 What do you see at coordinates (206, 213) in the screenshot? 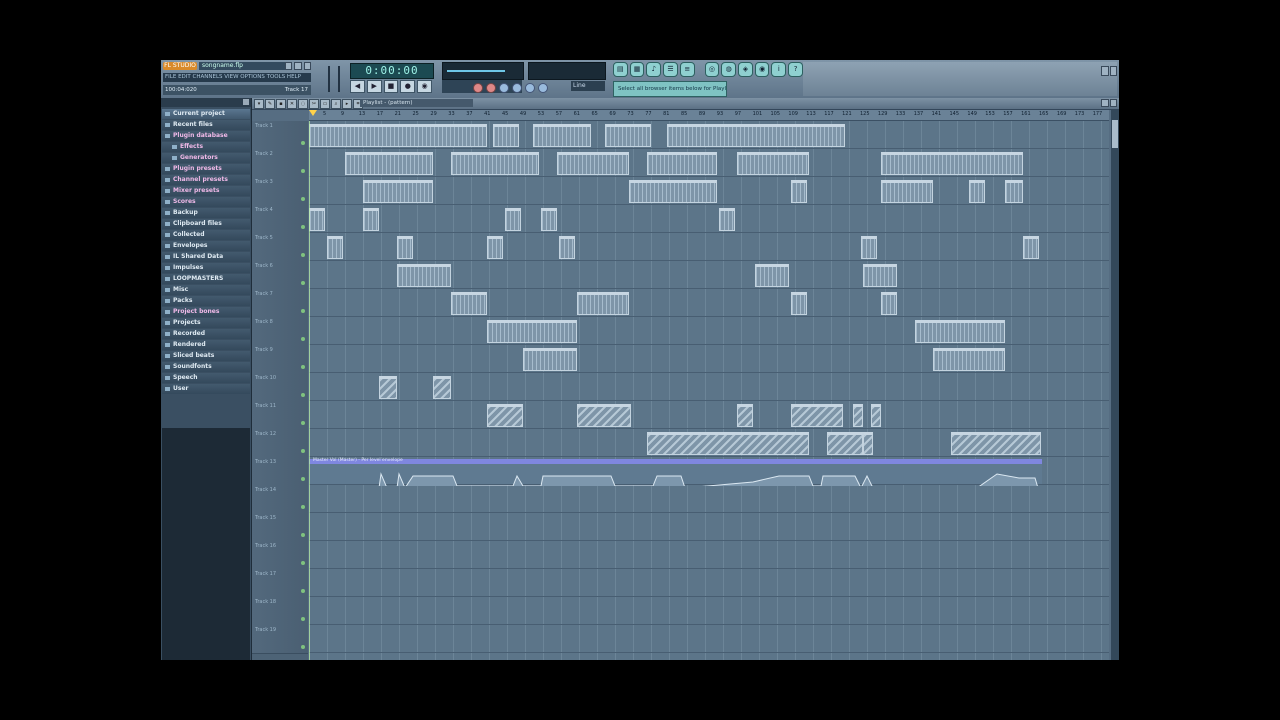
I see `browser-item: Backup` at bounding box center [206, 213].